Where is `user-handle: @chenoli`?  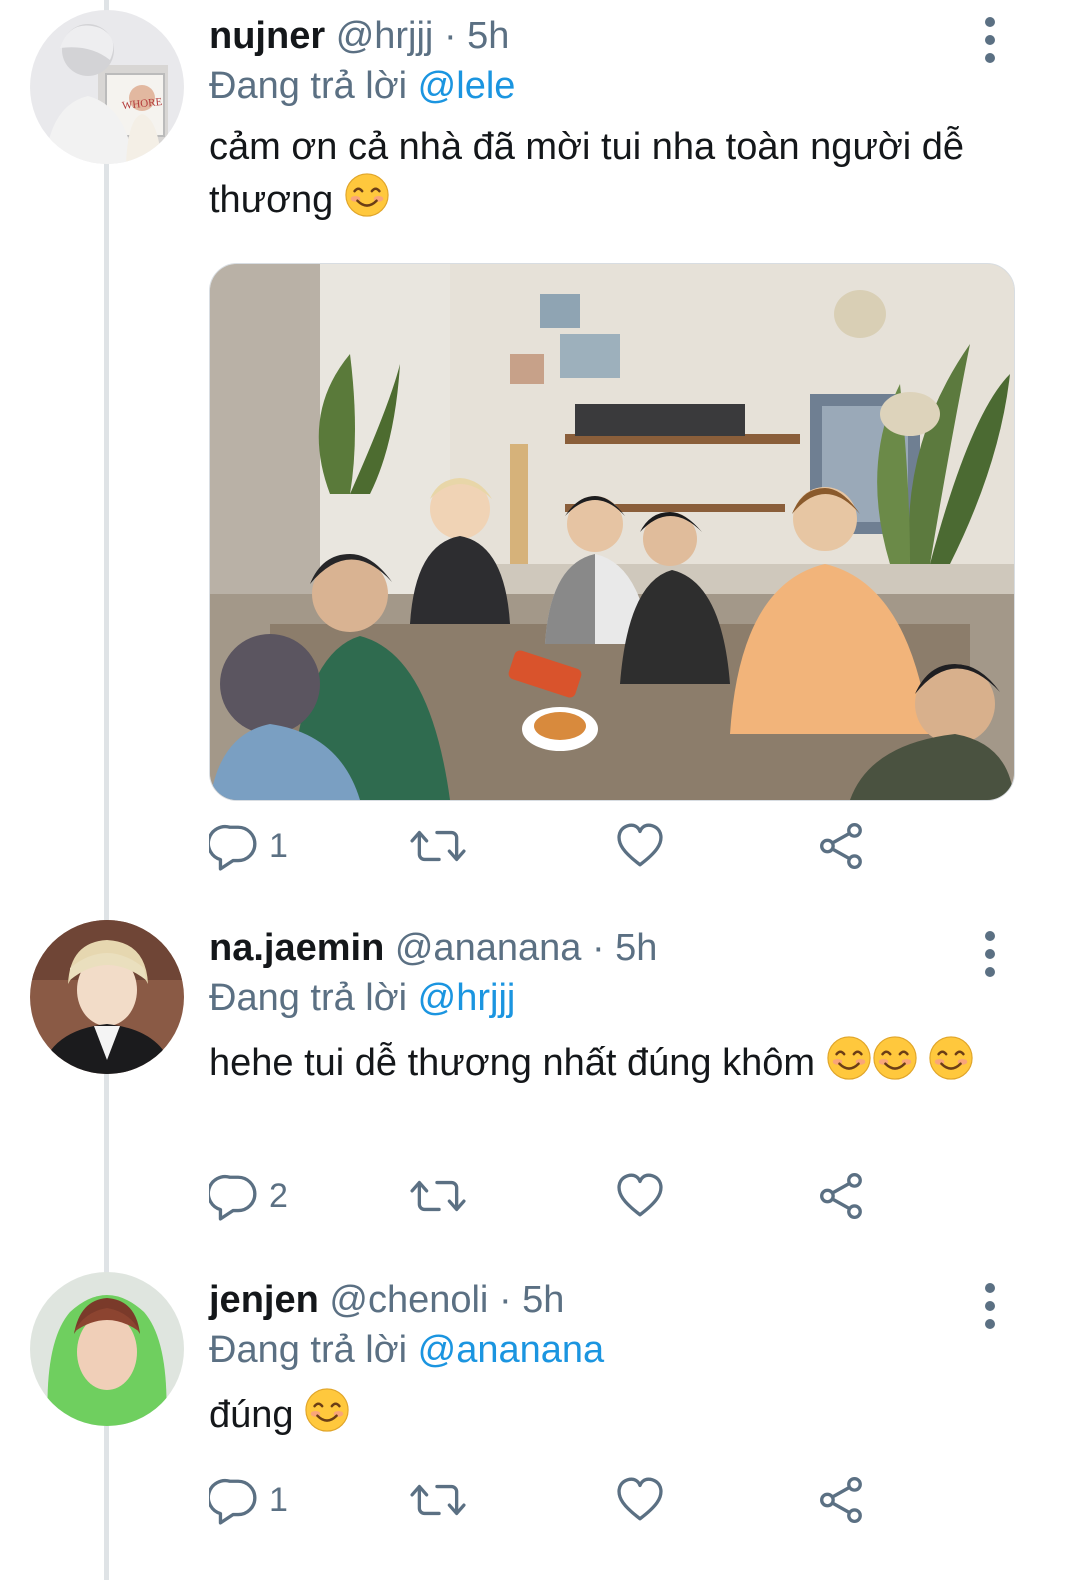 user-handle: @chenoli is located at coordinates (408, 1300).